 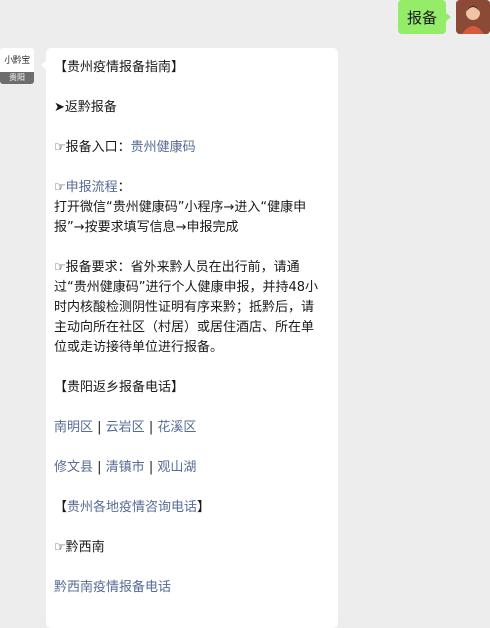 I want to click on province-header-close: 】, so click(x=204, y=507).